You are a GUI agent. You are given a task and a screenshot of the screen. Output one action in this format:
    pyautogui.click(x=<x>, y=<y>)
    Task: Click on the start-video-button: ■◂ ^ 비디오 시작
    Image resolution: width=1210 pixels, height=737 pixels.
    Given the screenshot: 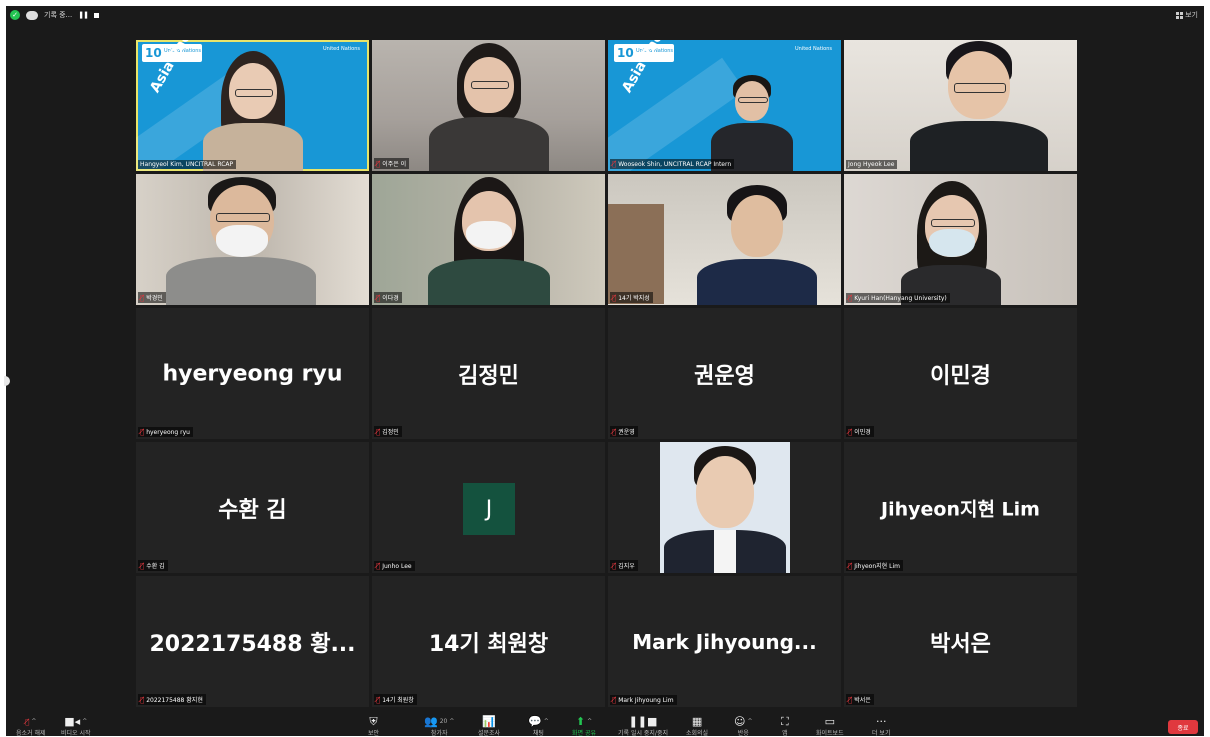 What is the action you would take?
    pyautogui.click(x=76, y=726)
    